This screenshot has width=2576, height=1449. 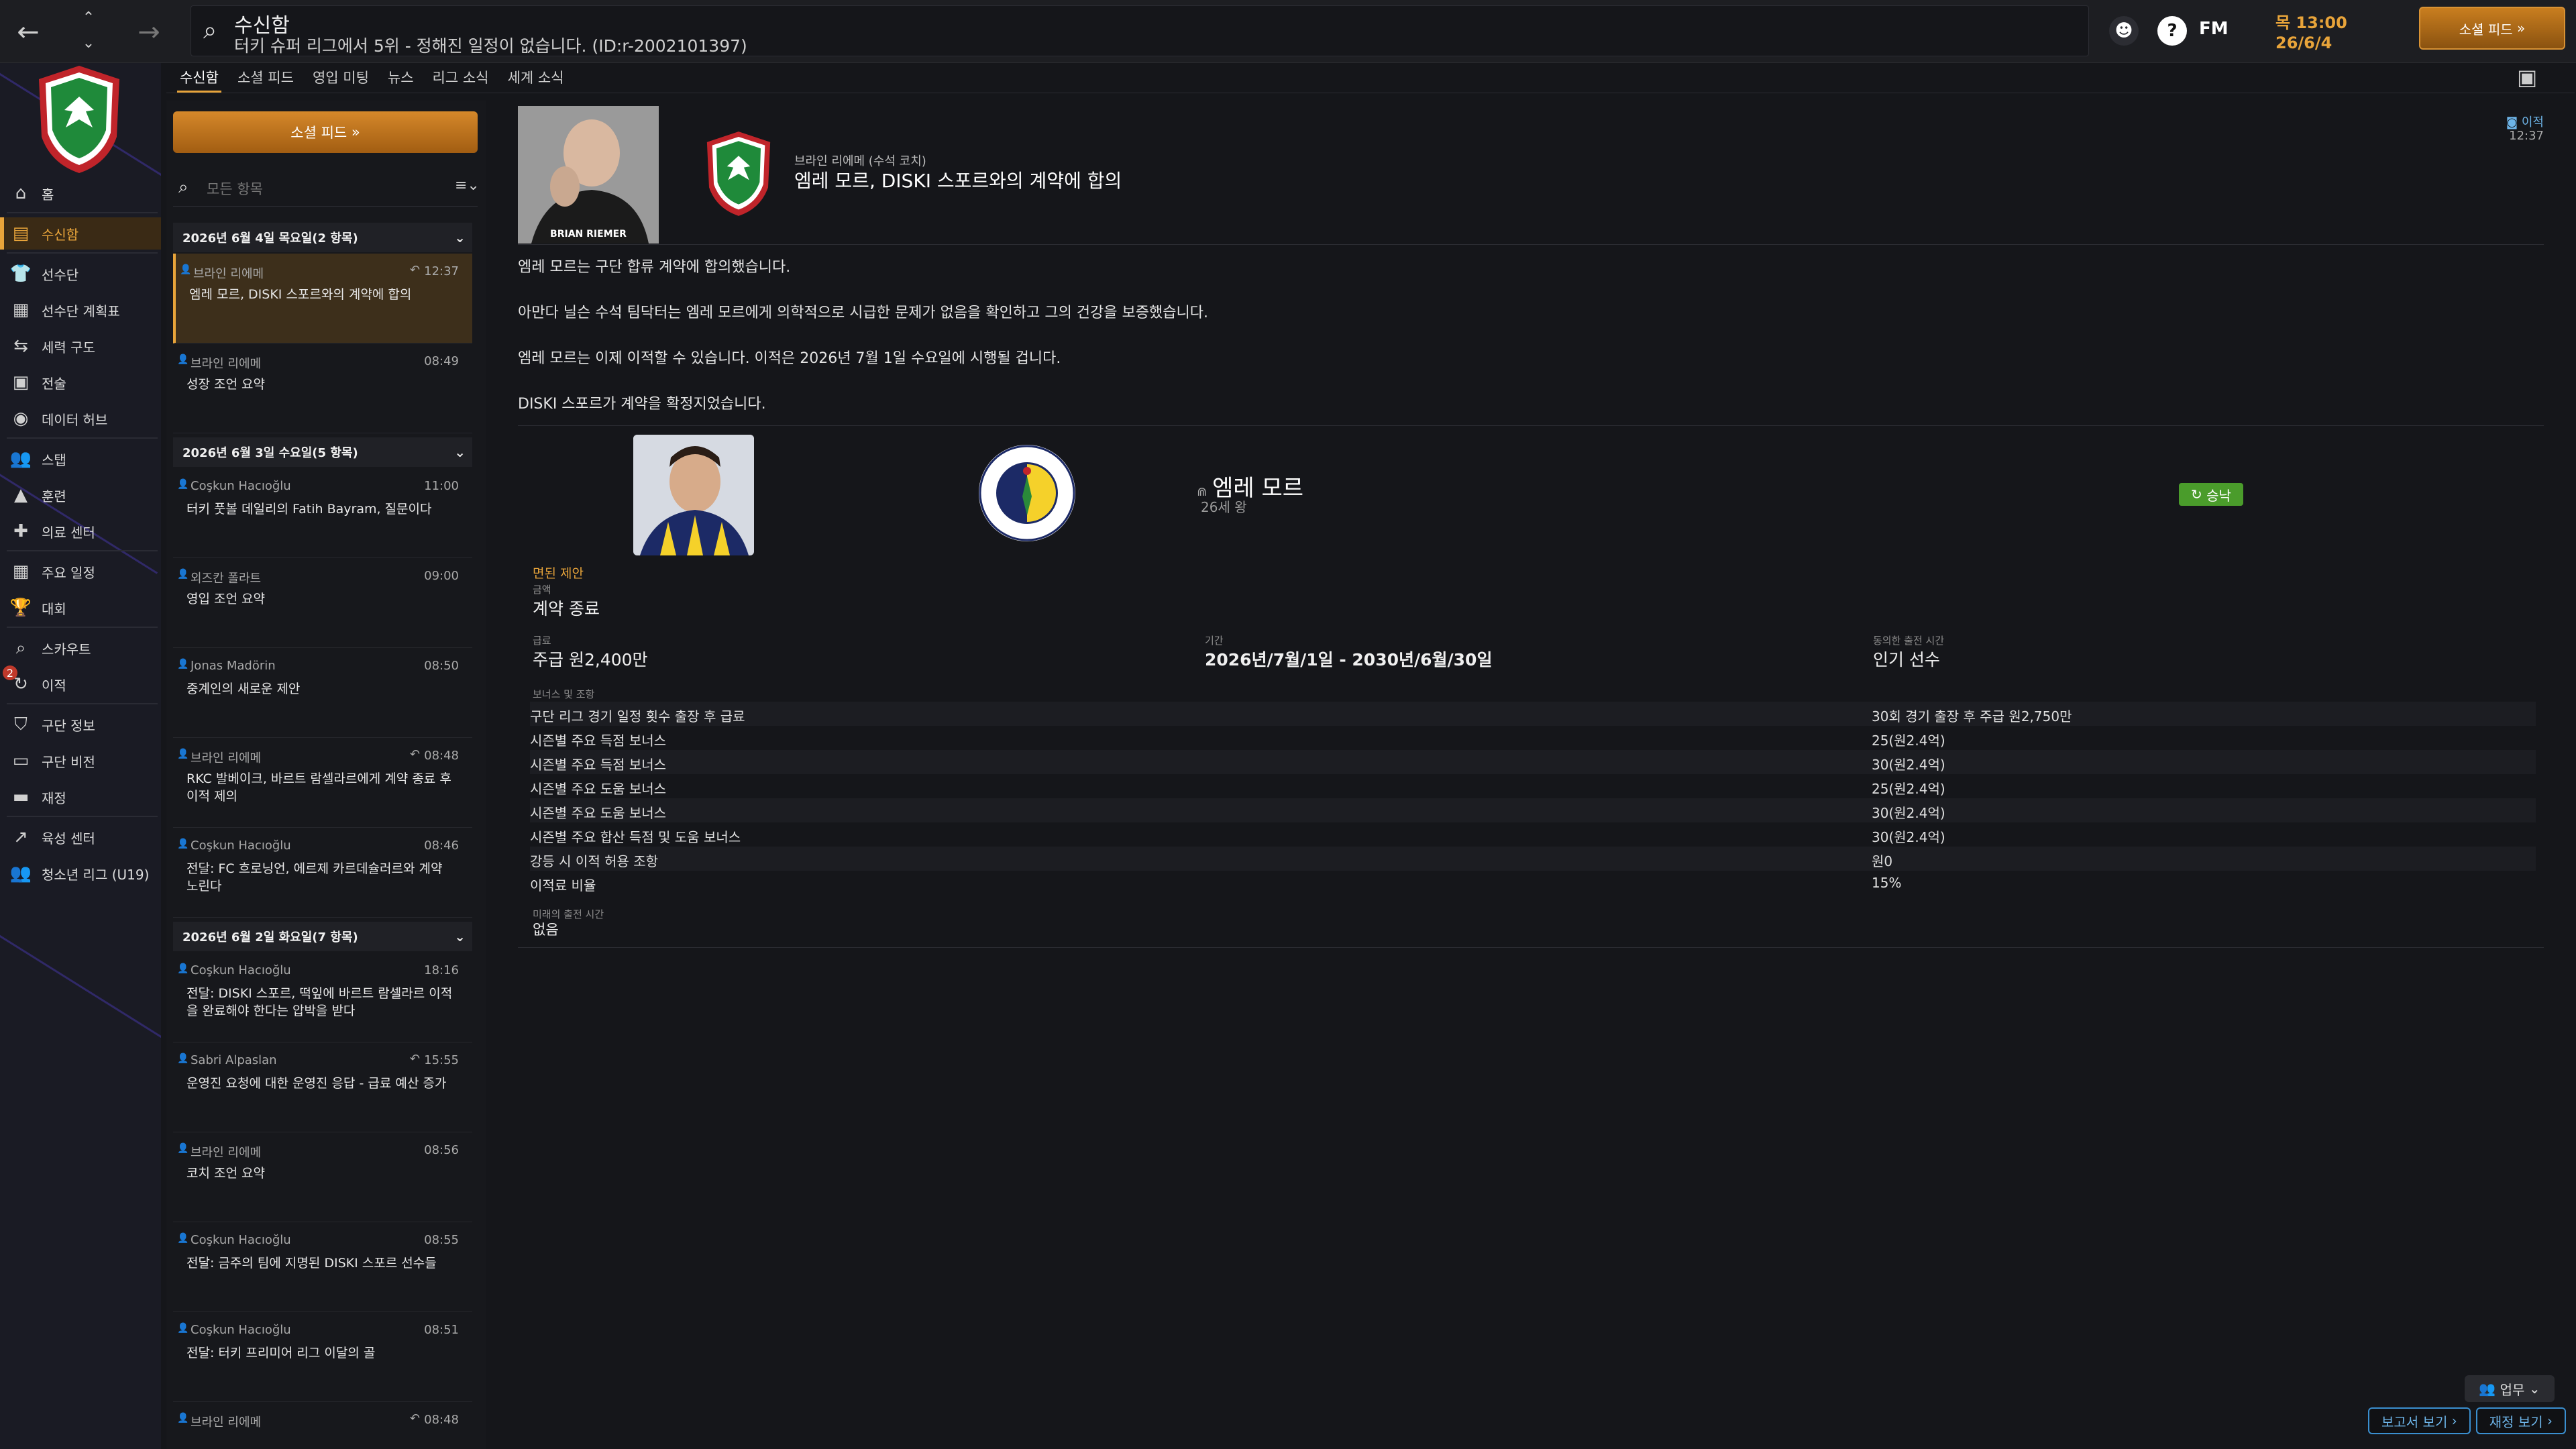 What do you see at coordinates (2492, 28) in the screenshot?
I see `social-feed-button: 소셜 피드 »` at bounding box center [2492, 28].